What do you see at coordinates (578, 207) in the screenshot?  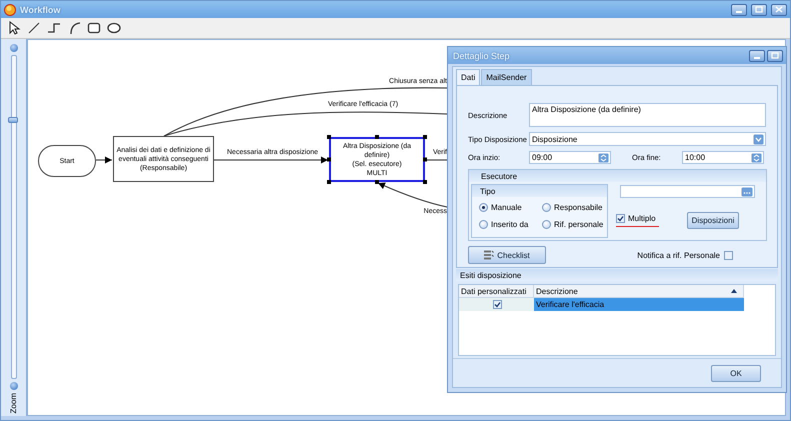 I see `radio-label: Responsabile` at bounding box center [578, 207].